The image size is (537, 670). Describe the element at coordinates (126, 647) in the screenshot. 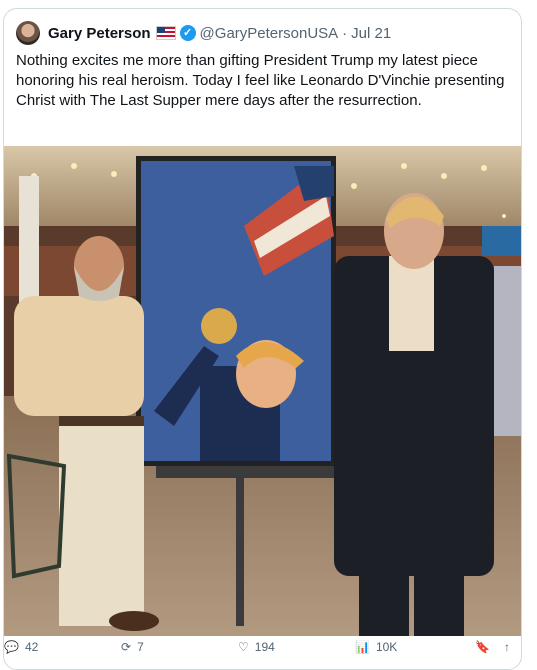

I see `retweet-icon: ⟳` at that location.